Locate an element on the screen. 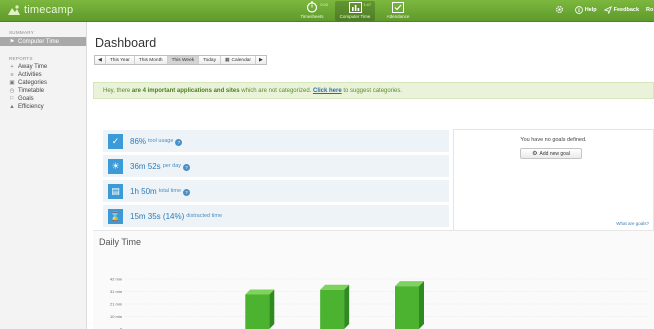 This screenshot has height=329, width=654. page-title: Dashboard is located at coordinates (126, 43).